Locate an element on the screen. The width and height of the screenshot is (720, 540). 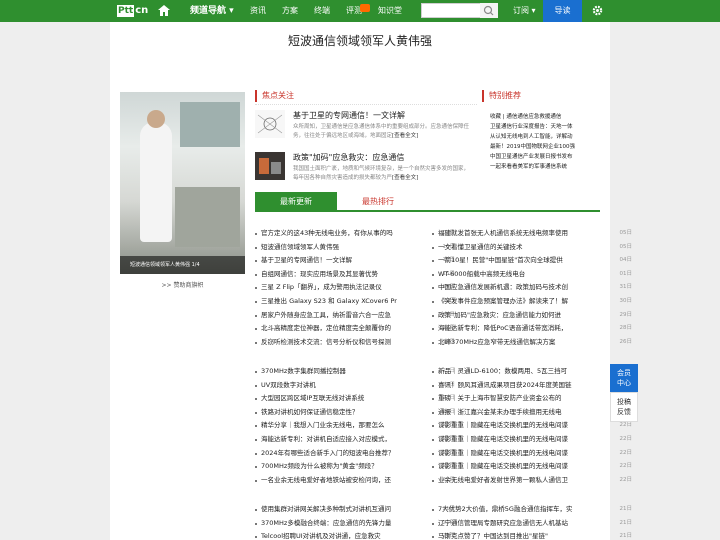
list-item: 短波通信领域领军人黄伟强 16日 is located at coordinates (355, 248).